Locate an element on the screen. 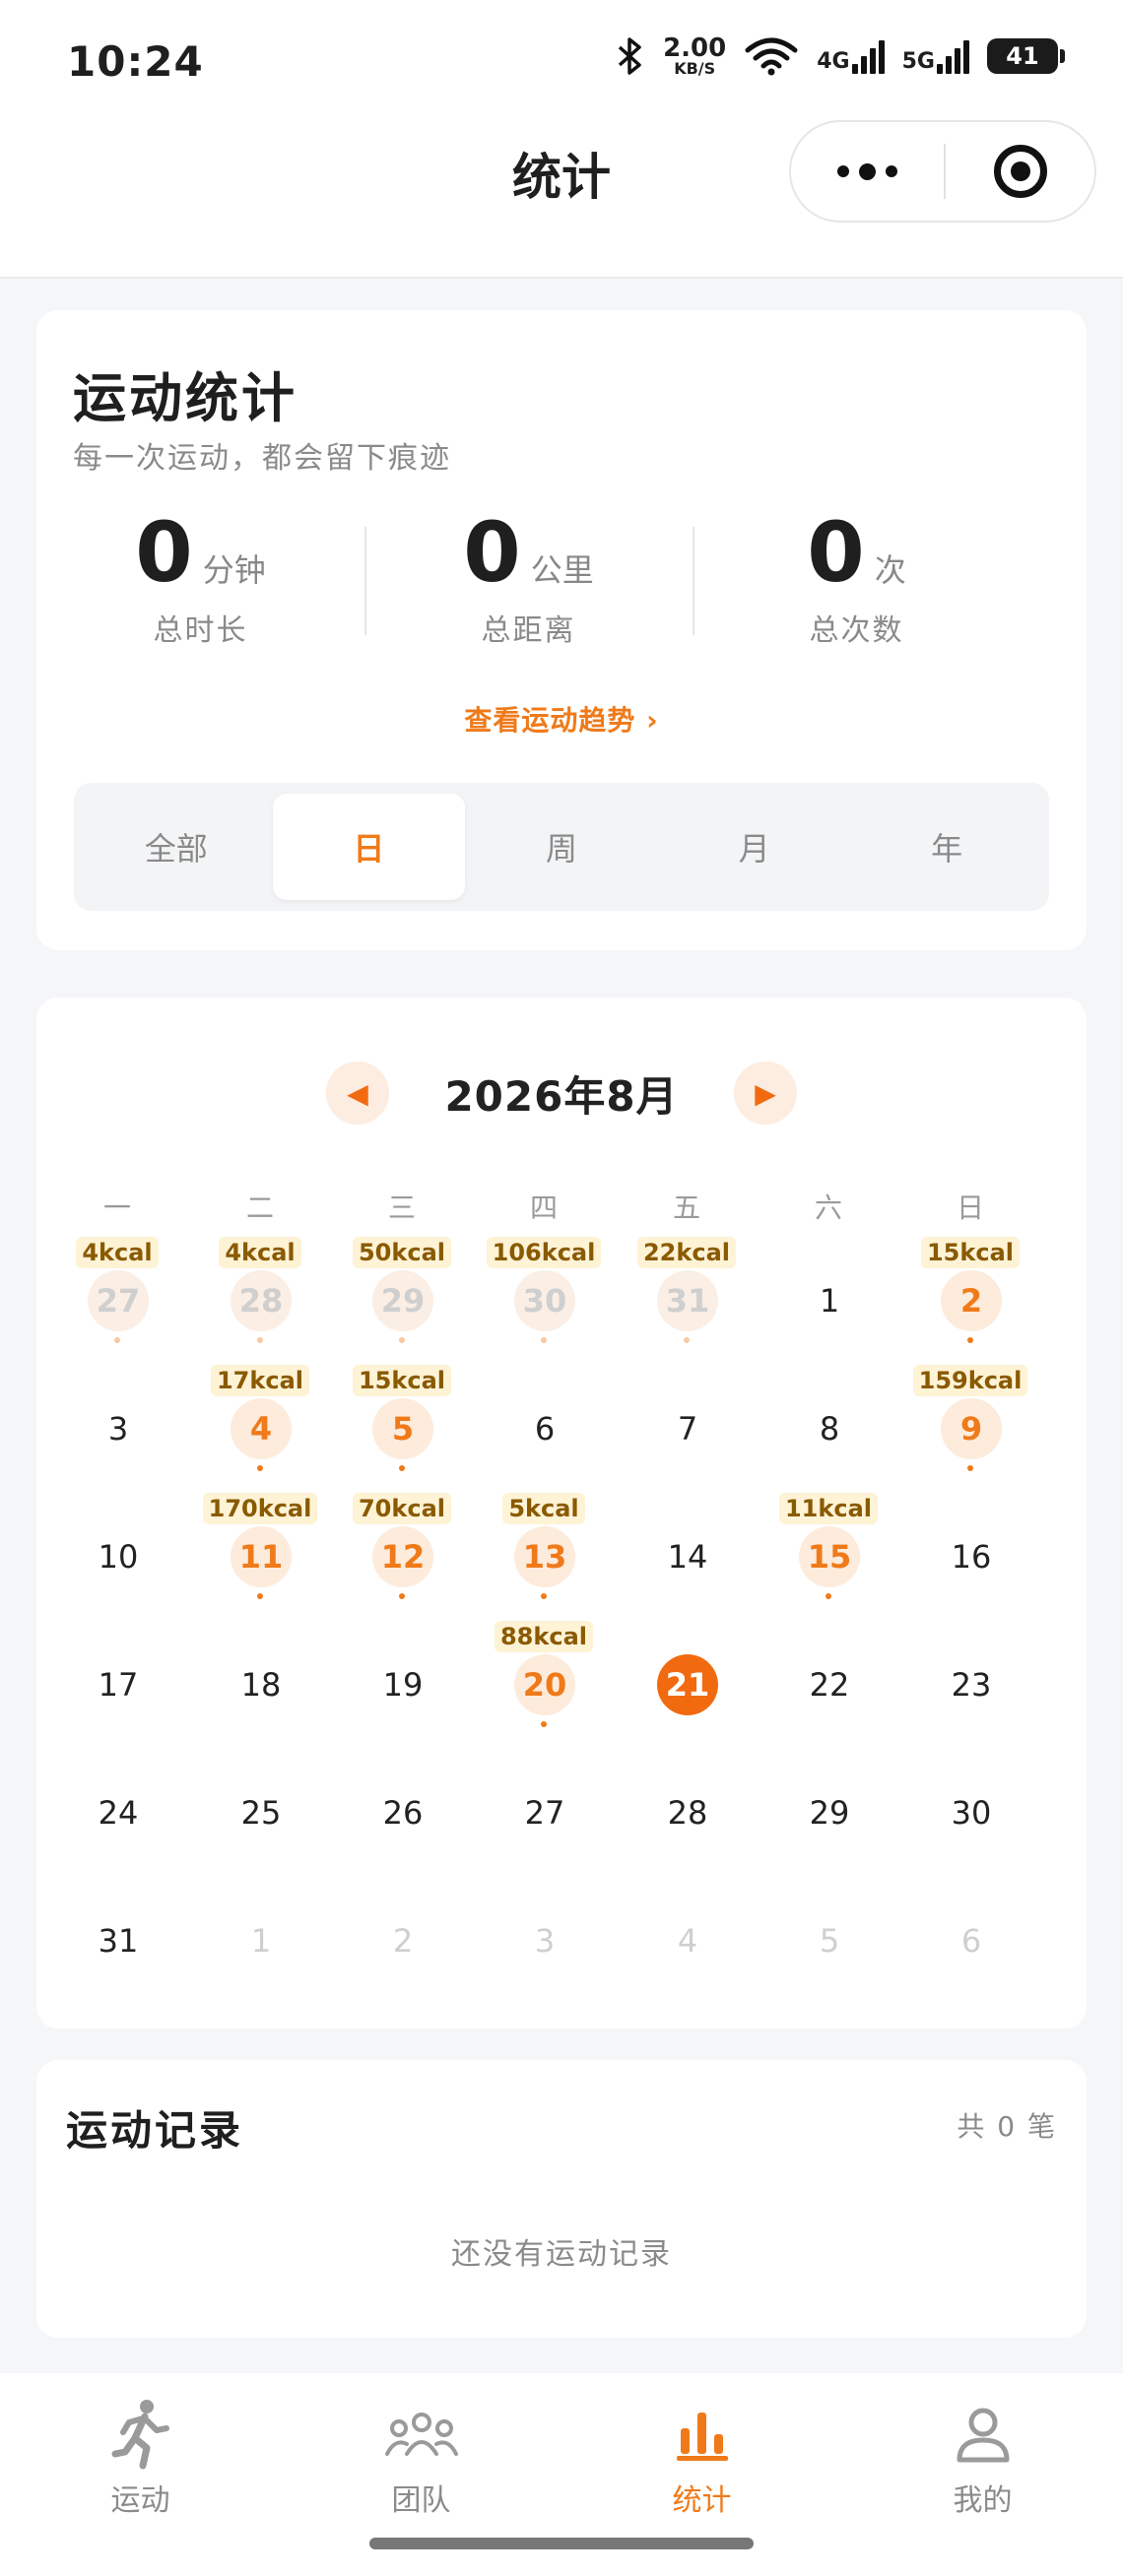 This screenshot has width=1123, height=2576. calendar-day: 11kcal 15 is located at coordinates (828, 1557).